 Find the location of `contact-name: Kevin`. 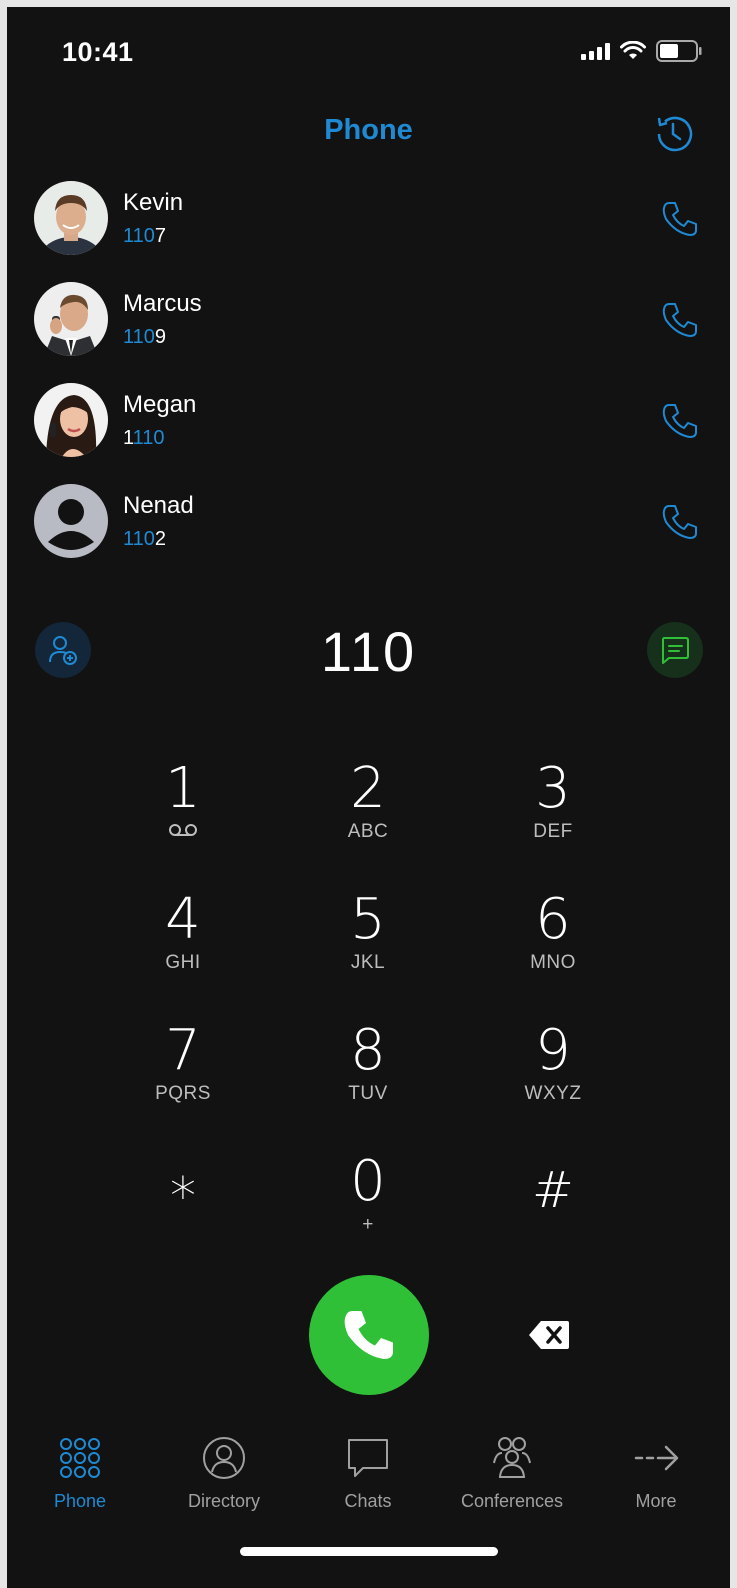

contact-name: Kevin is located at coordinates (153, 202).